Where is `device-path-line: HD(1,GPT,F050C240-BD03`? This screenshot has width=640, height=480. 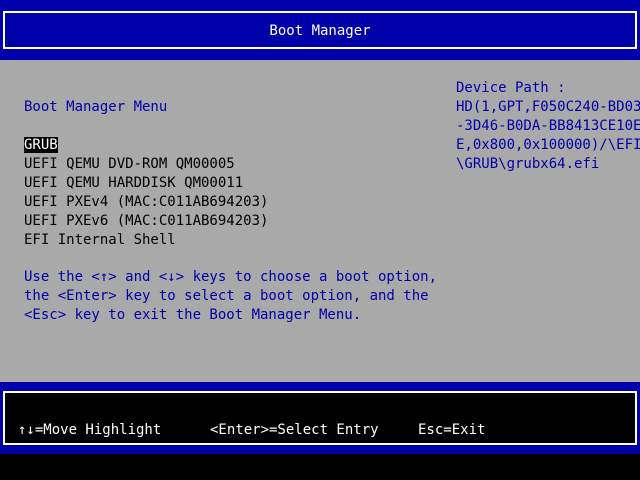 device-path-line: HD(1,GPT,F050C240-BD03 is located at coordinates (548, 107).